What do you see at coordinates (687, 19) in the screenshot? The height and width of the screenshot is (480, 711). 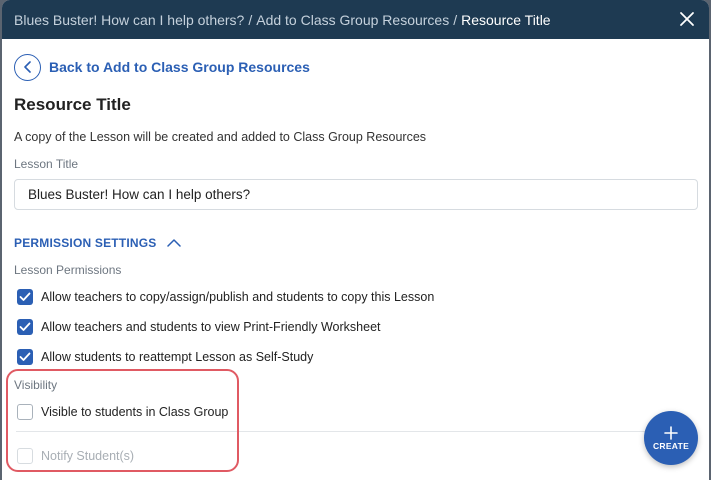 I see `close-icon` at bounding box center [687, 19].